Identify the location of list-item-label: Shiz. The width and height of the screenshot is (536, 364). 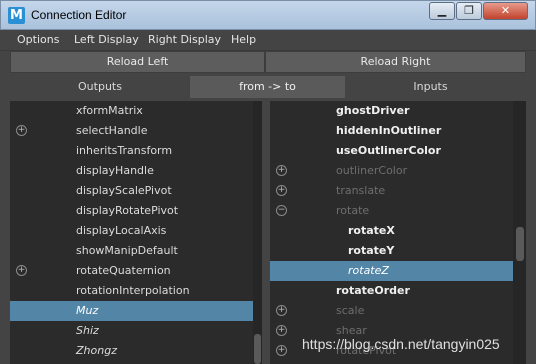
(87, 330).